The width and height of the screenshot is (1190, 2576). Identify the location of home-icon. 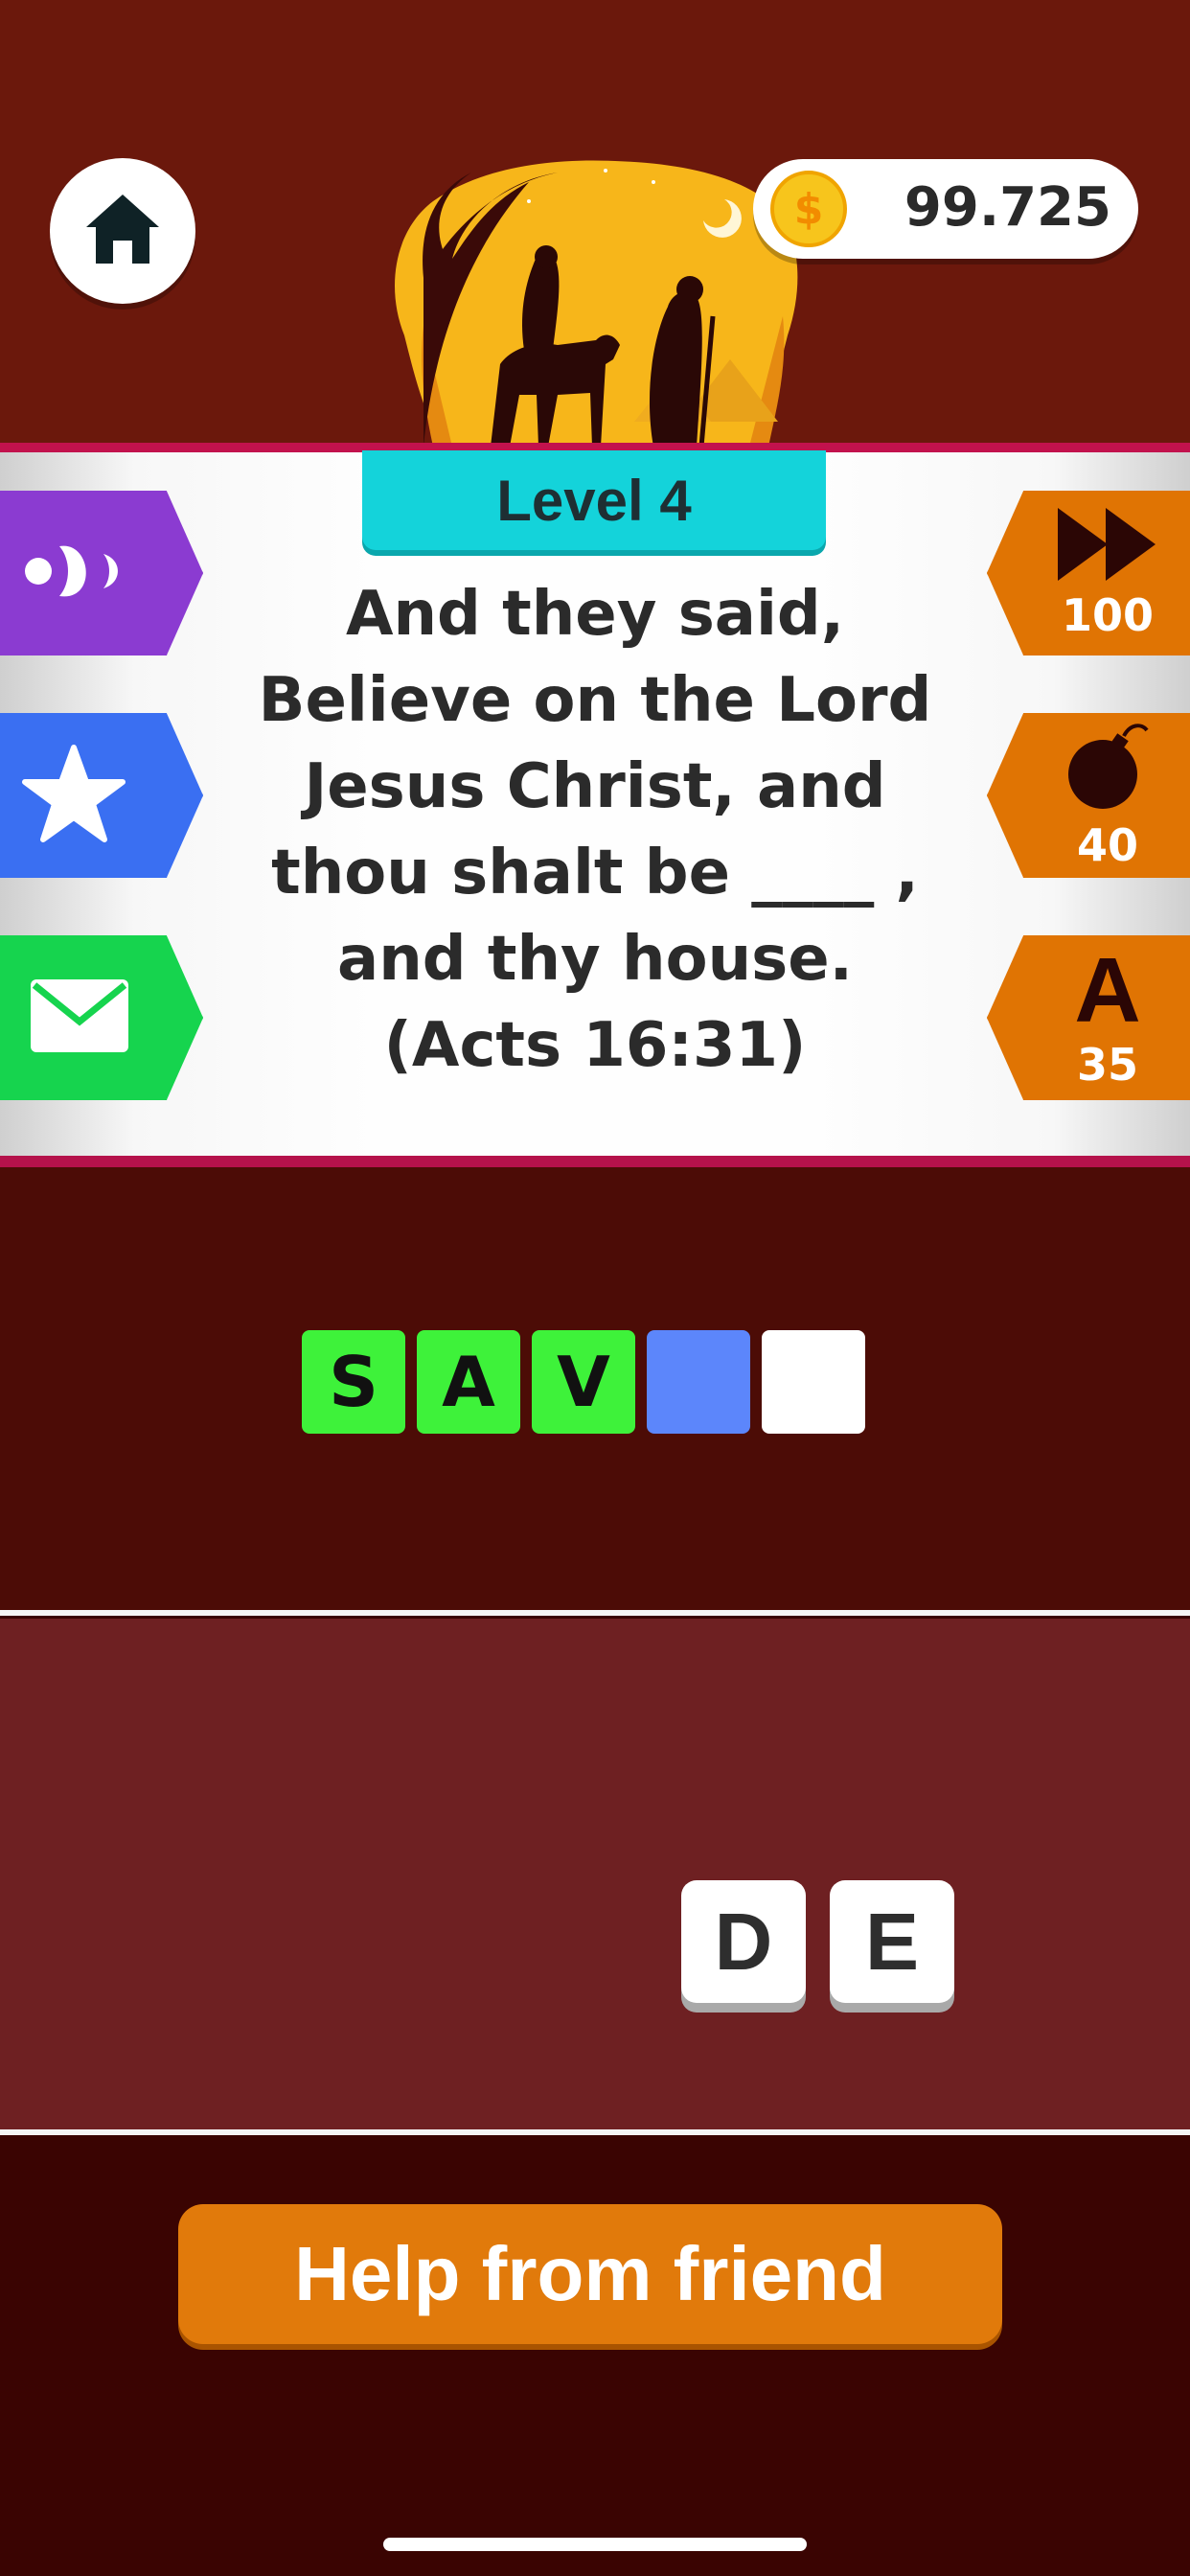
(123, 231).